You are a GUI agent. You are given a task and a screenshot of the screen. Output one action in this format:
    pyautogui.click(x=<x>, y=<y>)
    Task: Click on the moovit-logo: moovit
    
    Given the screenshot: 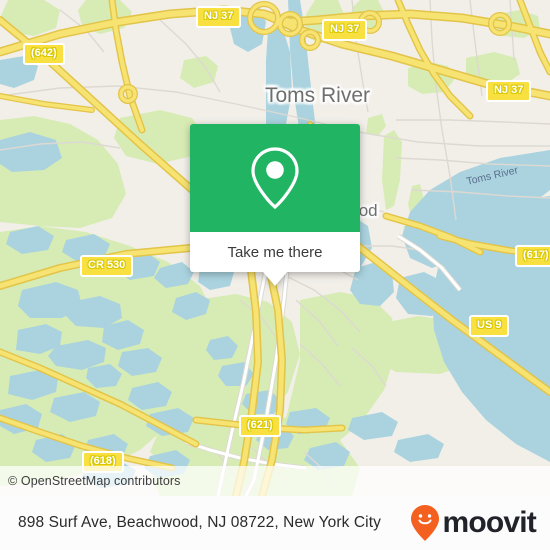 What is the action you would take?
    pyautogui.click(x=473, y=523)
    